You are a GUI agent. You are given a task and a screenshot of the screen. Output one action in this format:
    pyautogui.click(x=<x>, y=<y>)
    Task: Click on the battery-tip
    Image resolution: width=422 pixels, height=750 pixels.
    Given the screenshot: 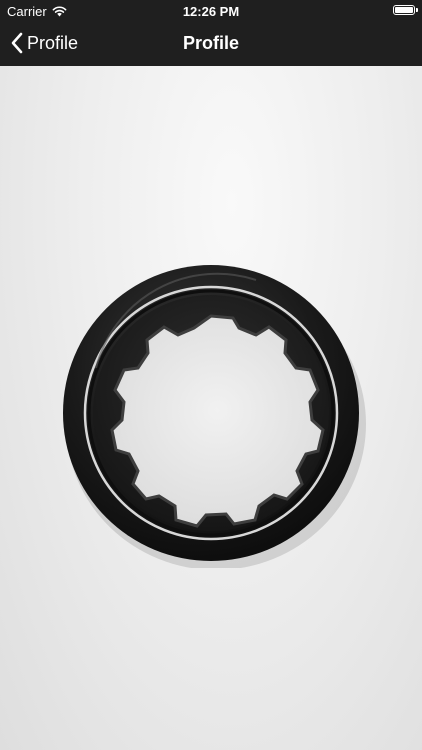 What is the action you would take?
    pyautogui.click(x=417, y=10)
    